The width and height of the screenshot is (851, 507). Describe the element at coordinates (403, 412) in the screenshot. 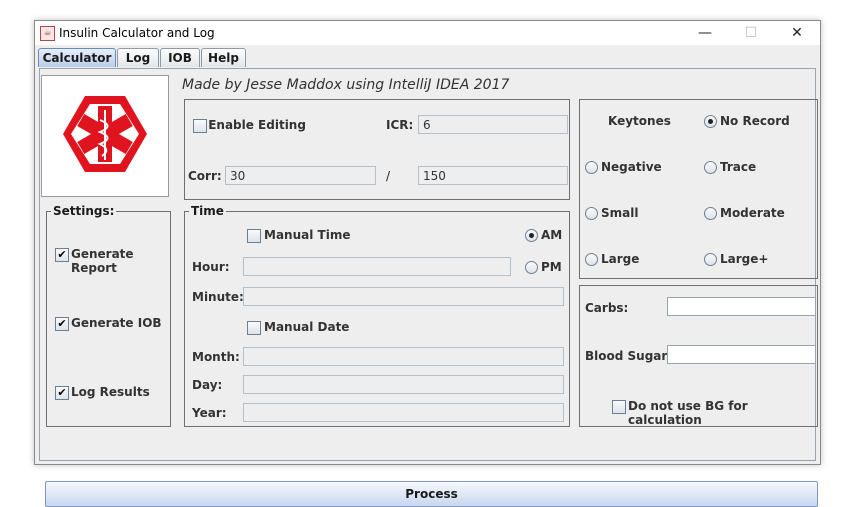

I see `year-field` at that location.